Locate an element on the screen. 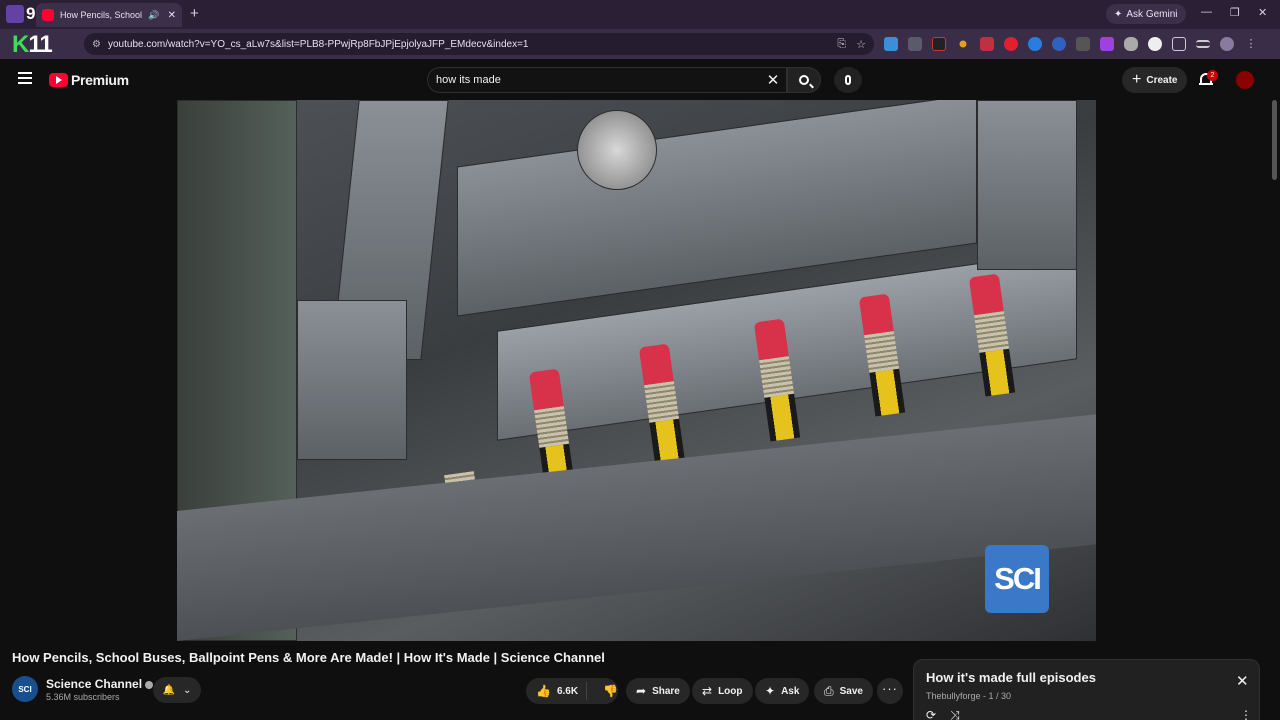  verified-badge-icon is located at coordinates (149, 684).